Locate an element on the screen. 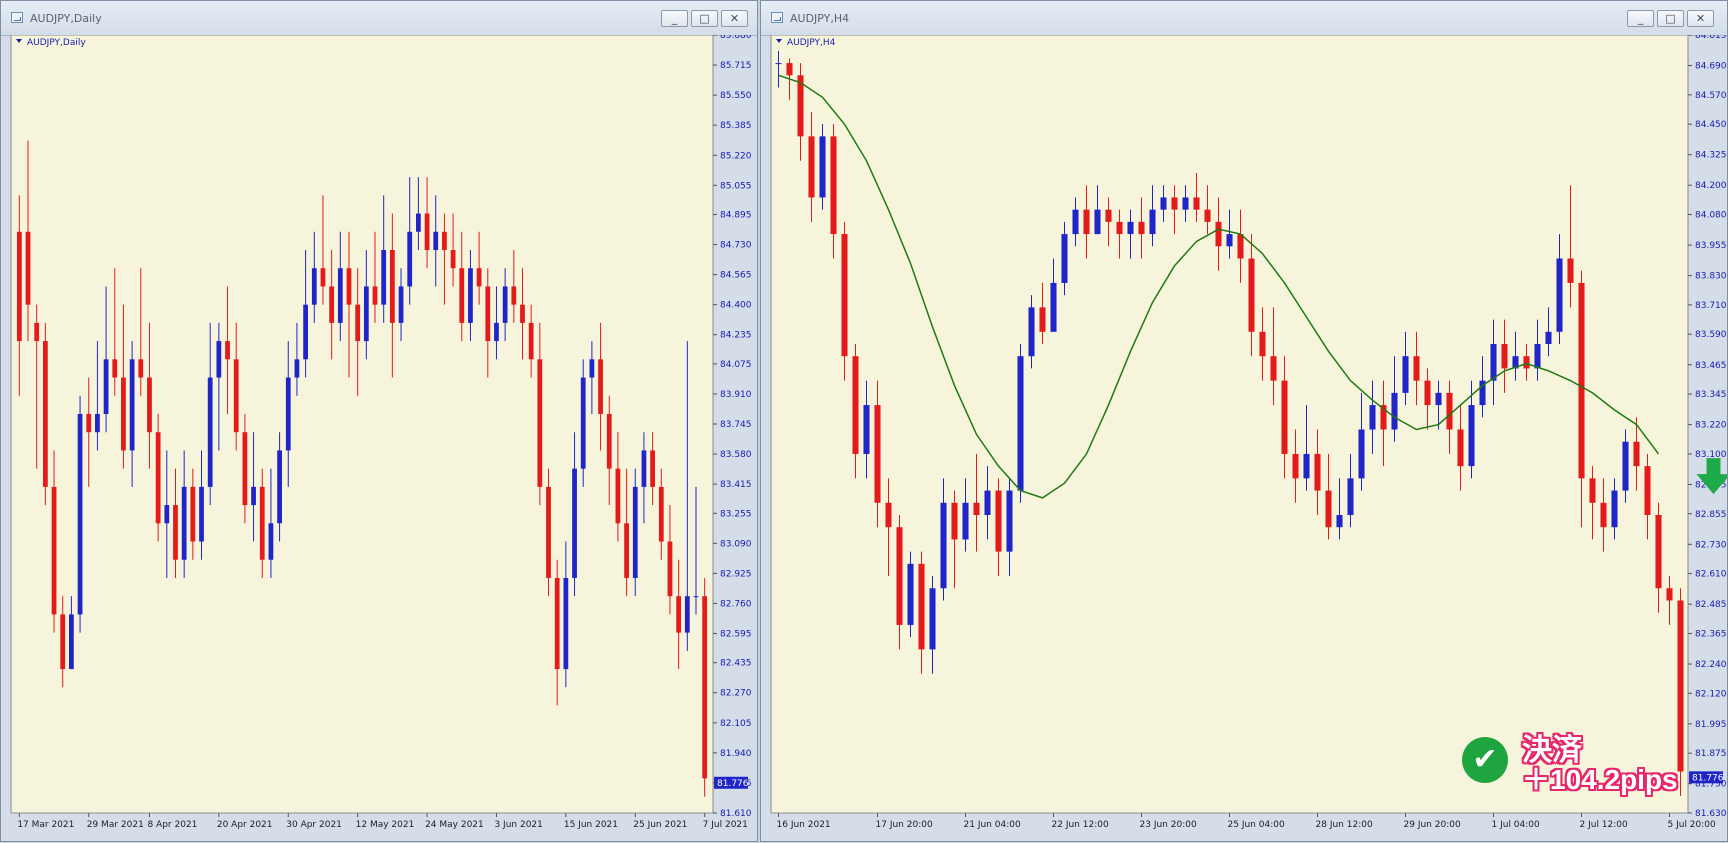 Image resolution: width=1728 pixels, height=843 pixels. x-tick-label: 30 Apr 2021 is located at coordinates (314, 825).